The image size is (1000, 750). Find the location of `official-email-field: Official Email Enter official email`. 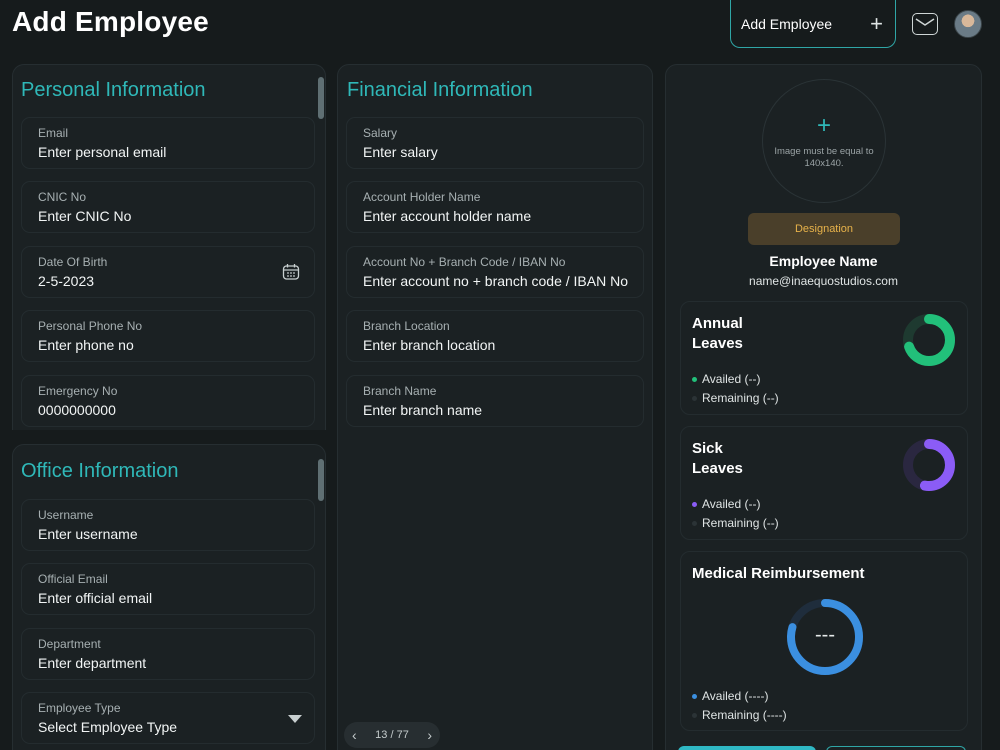

official-email-field: Official Email Enter official email is located at coordinates (168, 589).